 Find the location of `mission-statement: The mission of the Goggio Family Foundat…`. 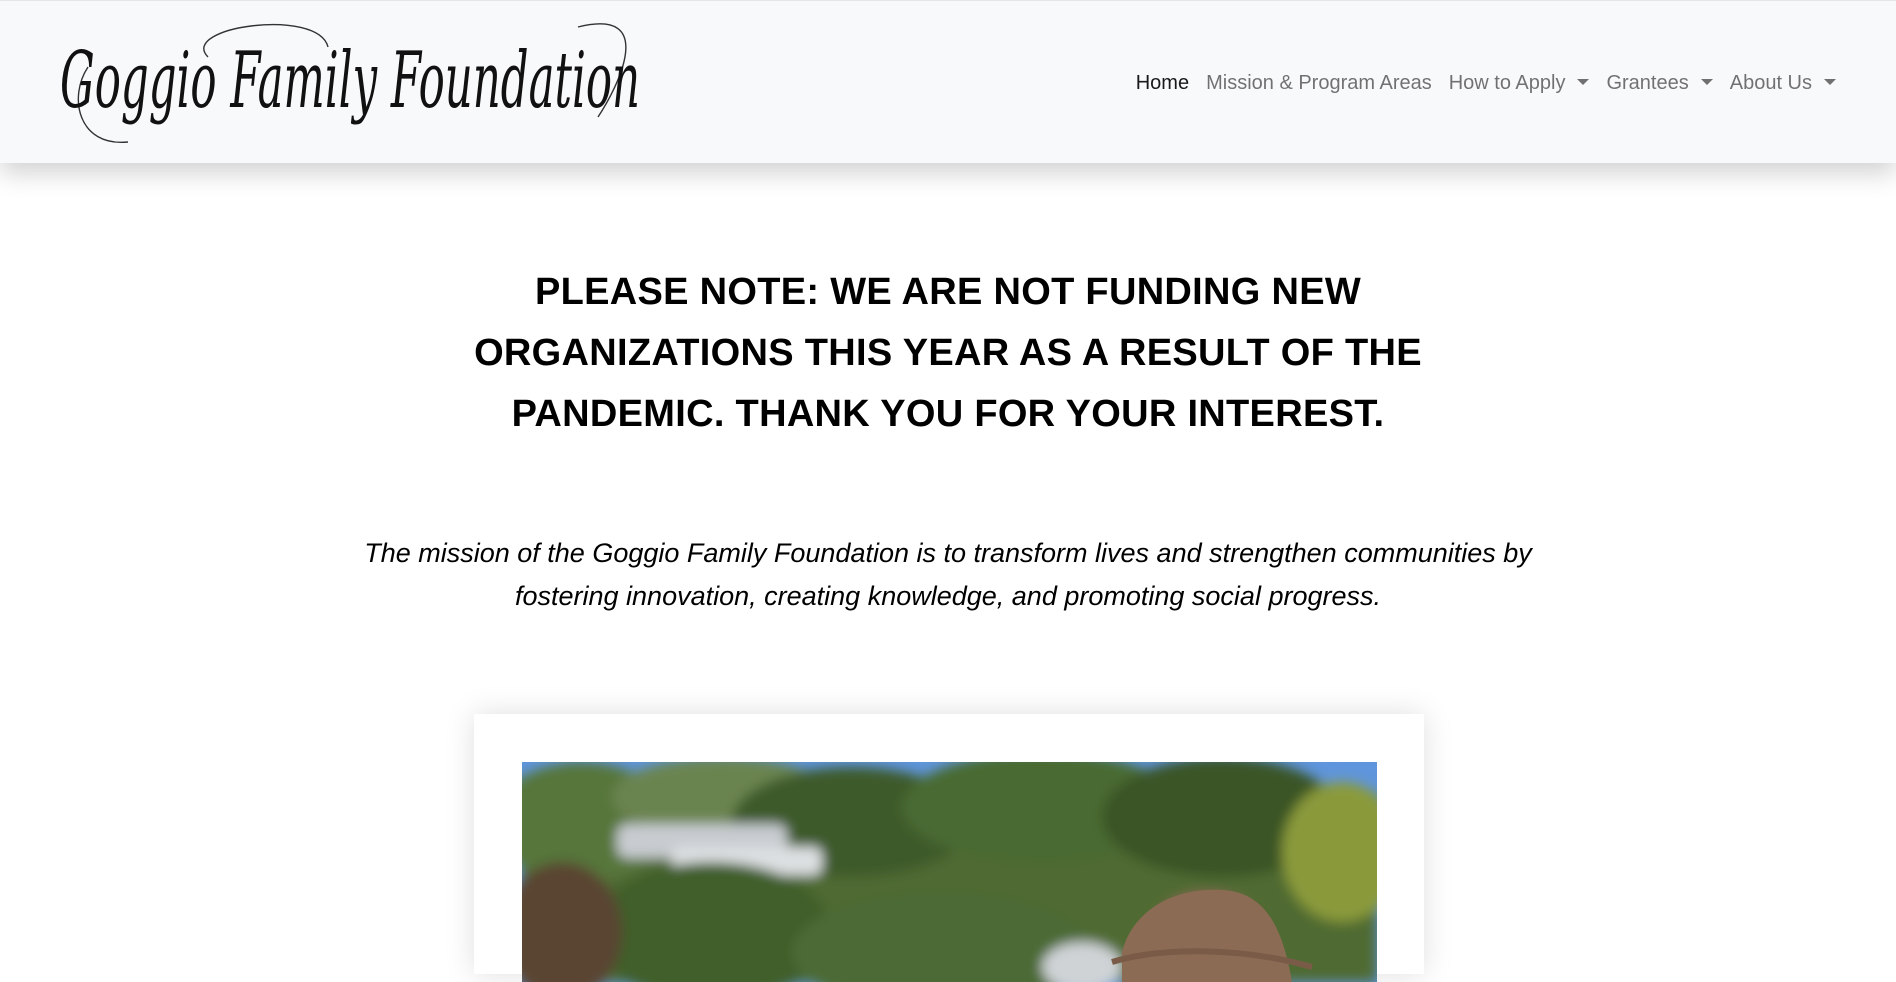

mission-statement: The mission of the Goggio Family Foundat… is located at coordinates (948, 574).